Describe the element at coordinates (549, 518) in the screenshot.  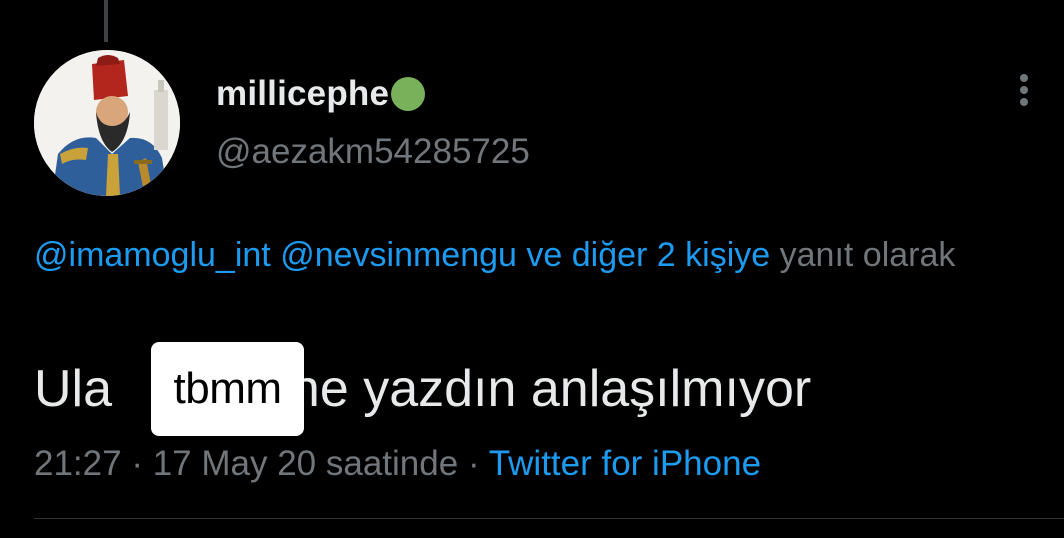
I see `divider` at that location.